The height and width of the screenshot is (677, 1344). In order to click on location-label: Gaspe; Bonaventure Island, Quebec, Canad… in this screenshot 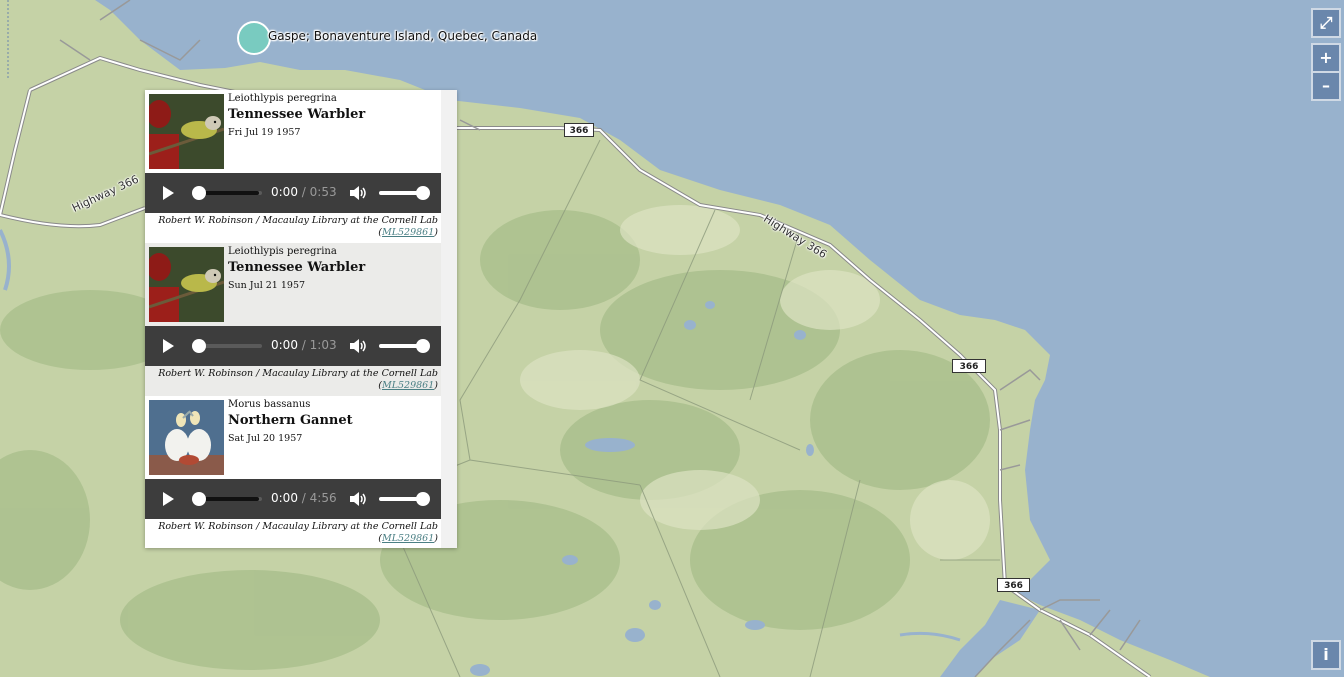, I will do `click(403, 36)`.